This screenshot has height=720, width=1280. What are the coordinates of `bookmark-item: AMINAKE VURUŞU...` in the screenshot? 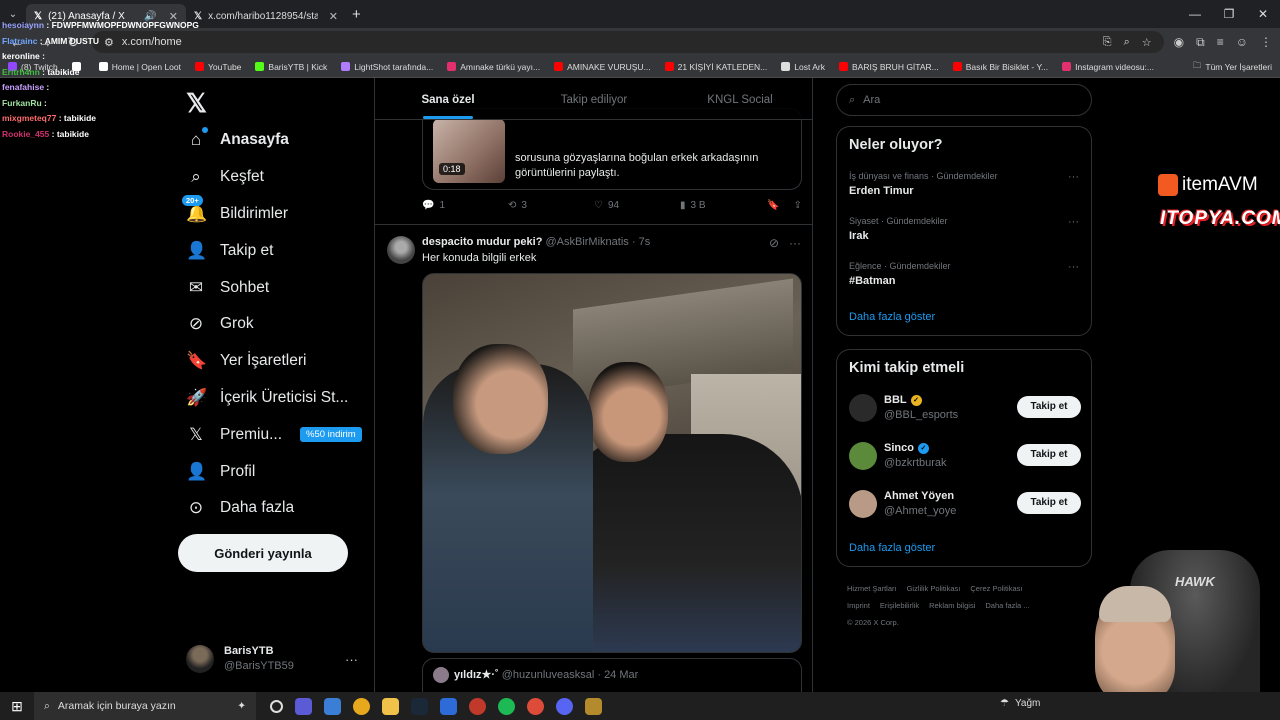 It's located at (602, 67).